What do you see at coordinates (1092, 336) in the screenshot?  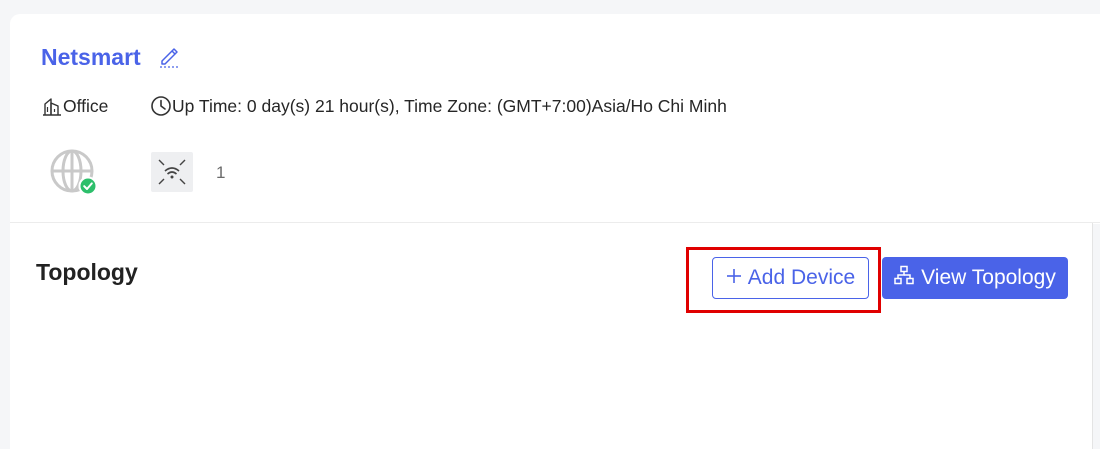 I see `card-border` at bounding box center [1092, 336].